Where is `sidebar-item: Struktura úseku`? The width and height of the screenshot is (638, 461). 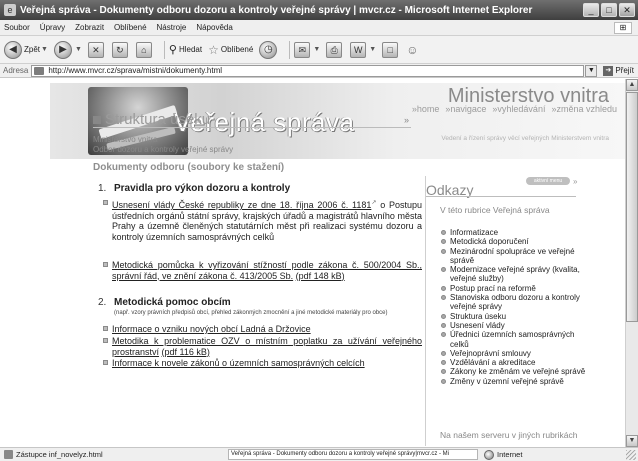 sidebar-item: Struktura úseku is located at coordinates (515, 316).